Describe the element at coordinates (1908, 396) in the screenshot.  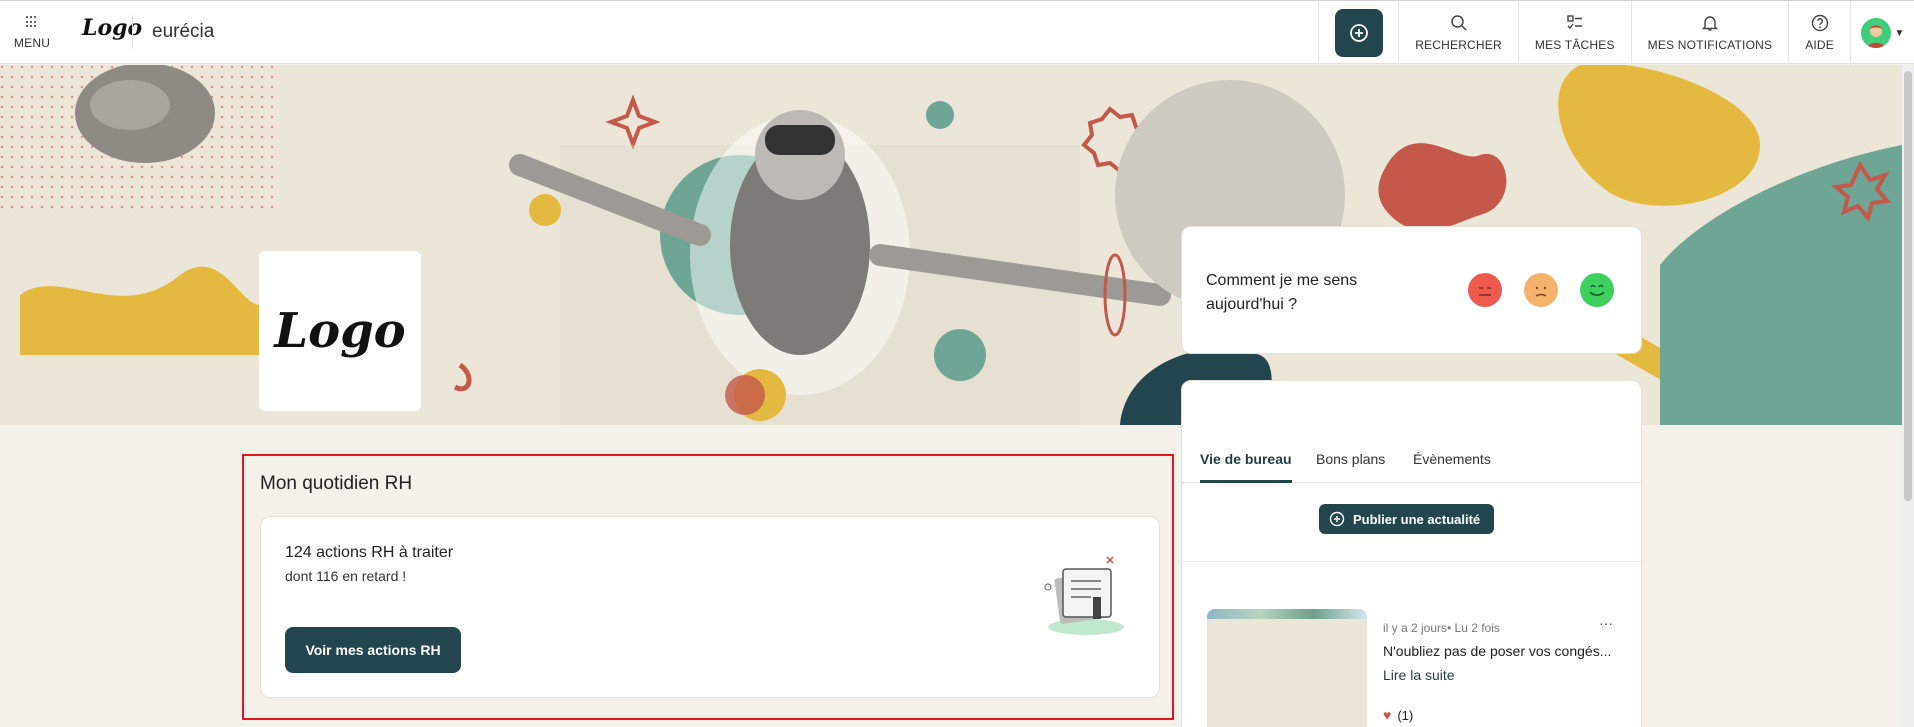
I see `page-scrollbar` at that location.